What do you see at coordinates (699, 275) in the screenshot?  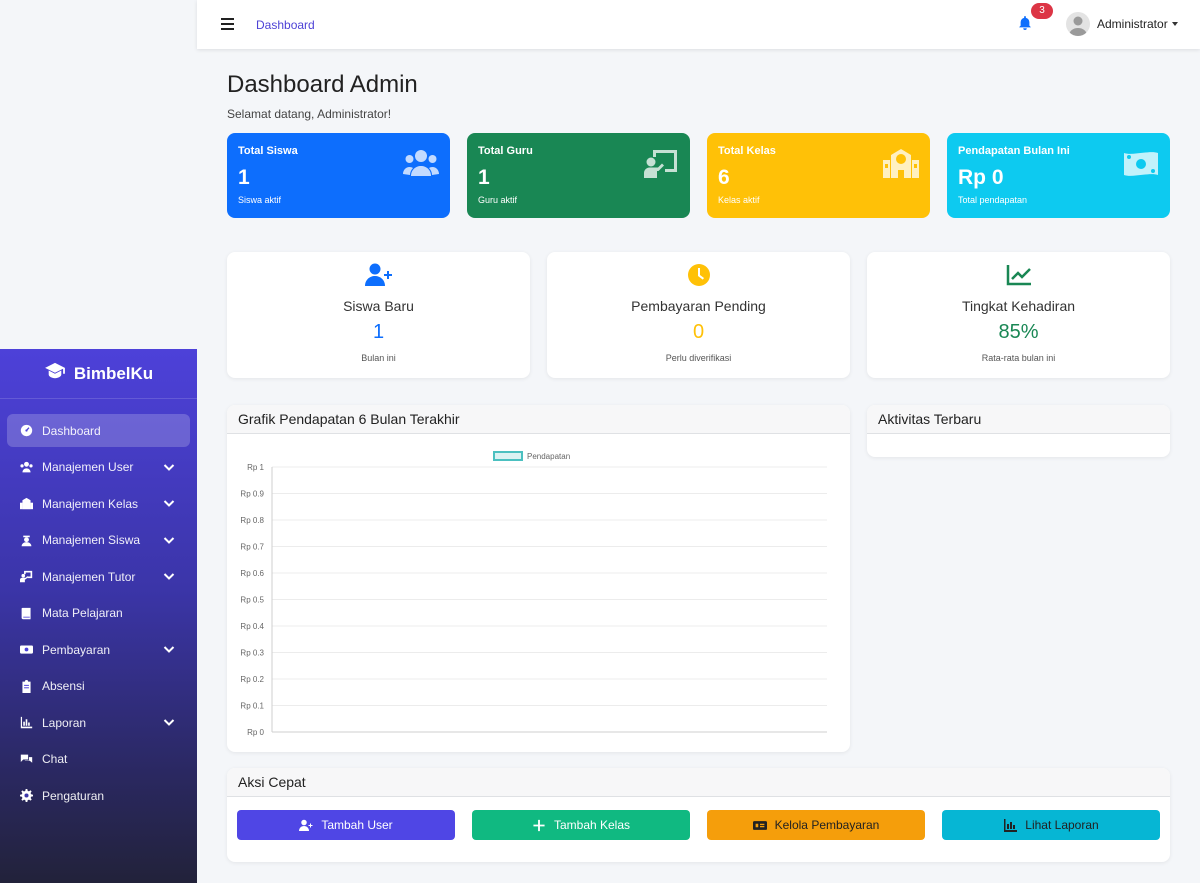 I see `clock-icon` at bounding box center [699, 275].